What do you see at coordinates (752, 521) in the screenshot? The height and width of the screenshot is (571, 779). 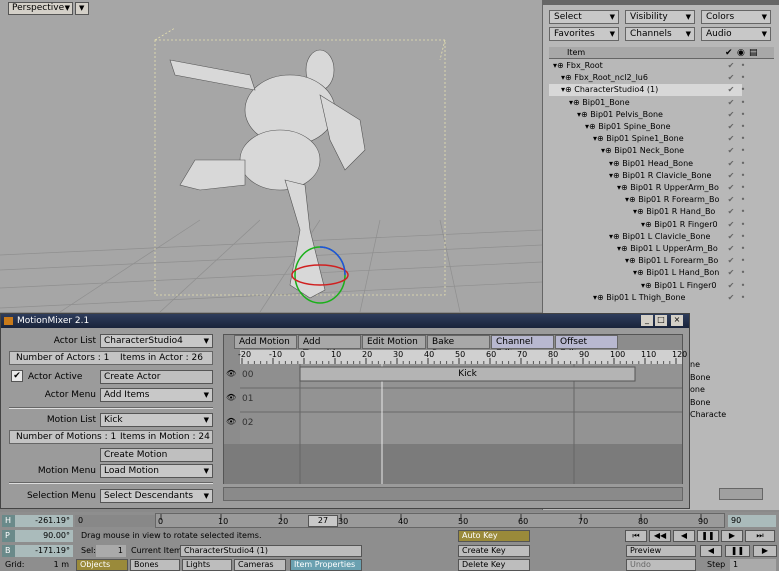 I see `end-frame-field: 90` at bounding box center [752, 521].